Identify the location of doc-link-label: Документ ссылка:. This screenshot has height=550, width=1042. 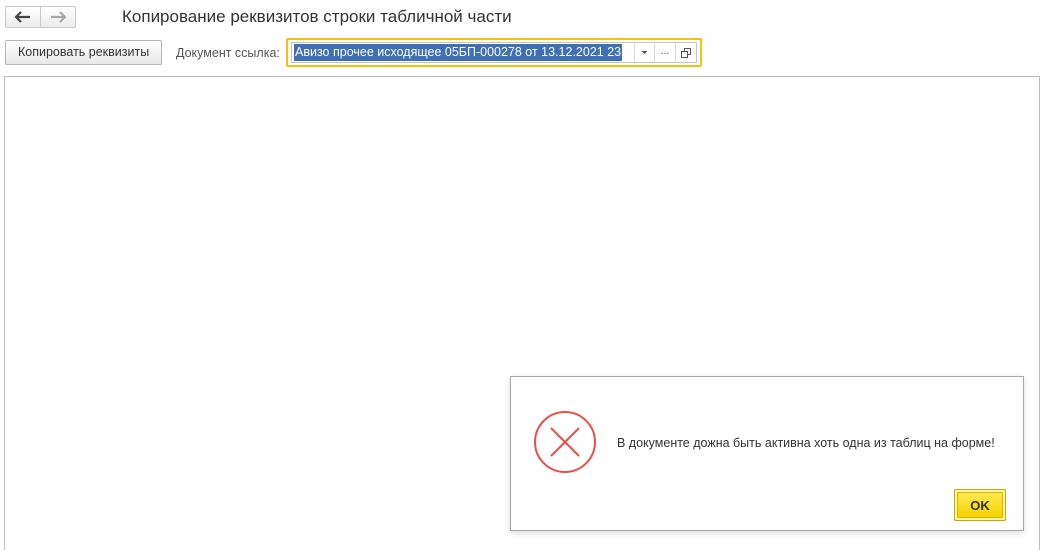
(228, 53).